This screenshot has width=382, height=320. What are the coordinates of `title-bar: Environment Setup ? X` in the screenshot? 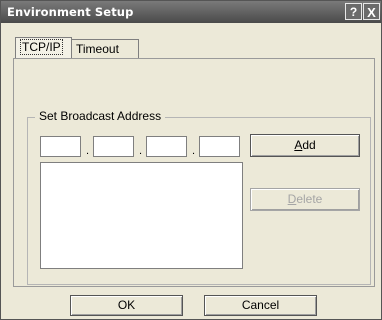 It's located at (191, 12).